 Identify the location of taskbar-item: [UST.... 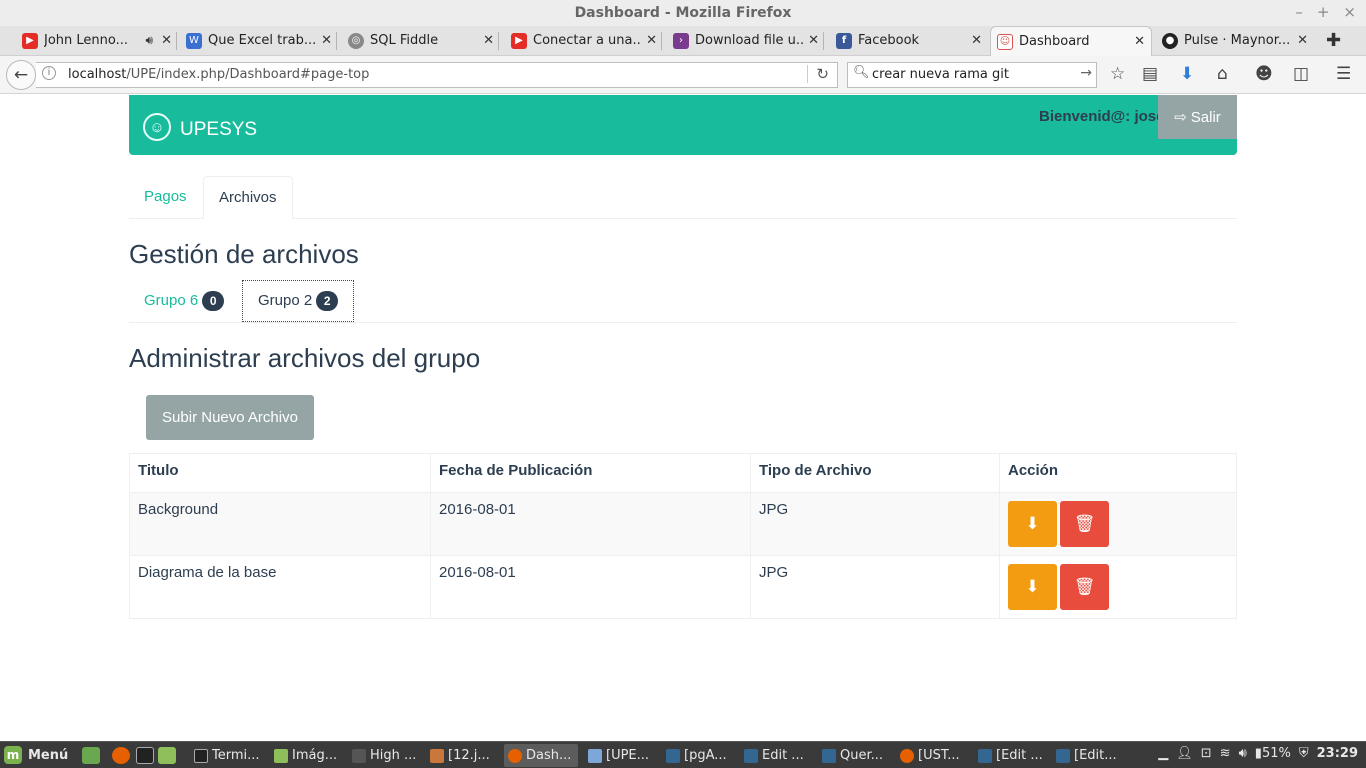
(933, 755).